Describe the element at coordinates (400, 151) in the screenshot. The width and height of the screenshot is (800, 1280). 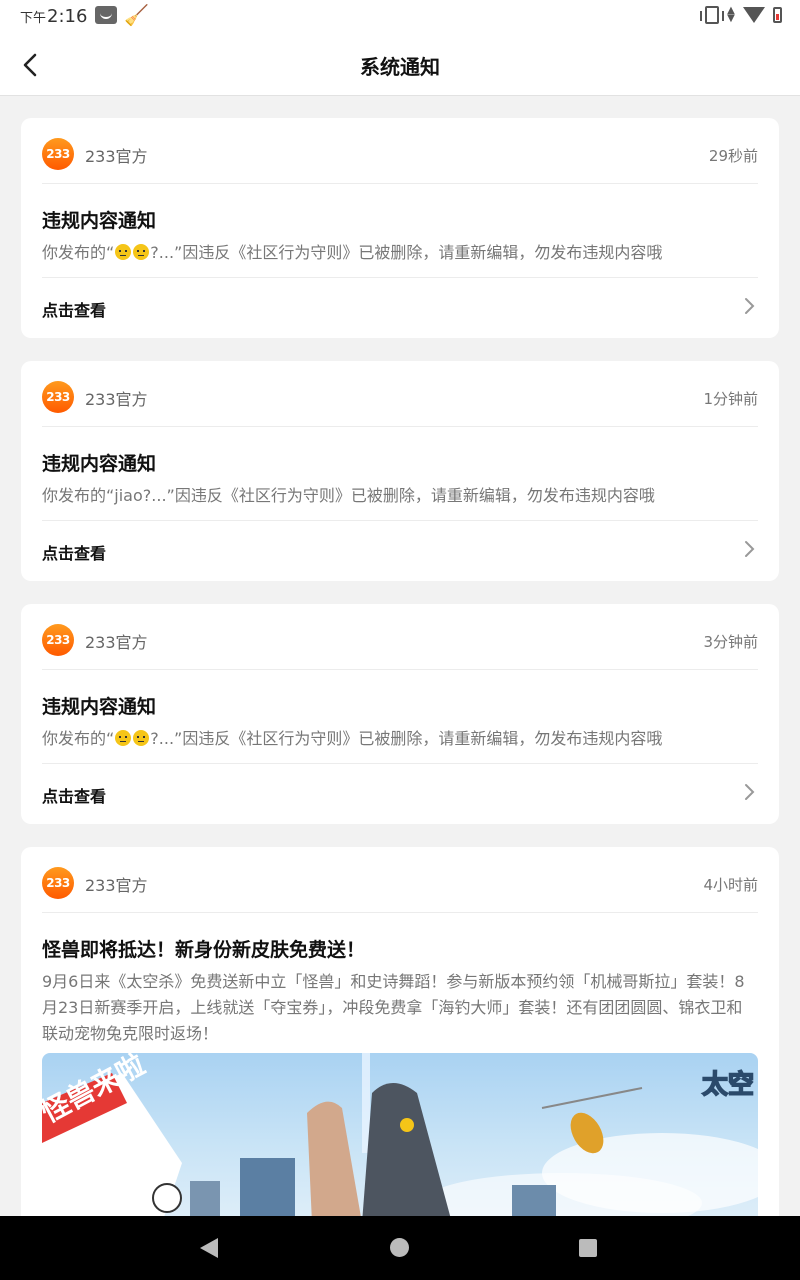
I see `card-header: 233 233官方 29秒前` at that location.